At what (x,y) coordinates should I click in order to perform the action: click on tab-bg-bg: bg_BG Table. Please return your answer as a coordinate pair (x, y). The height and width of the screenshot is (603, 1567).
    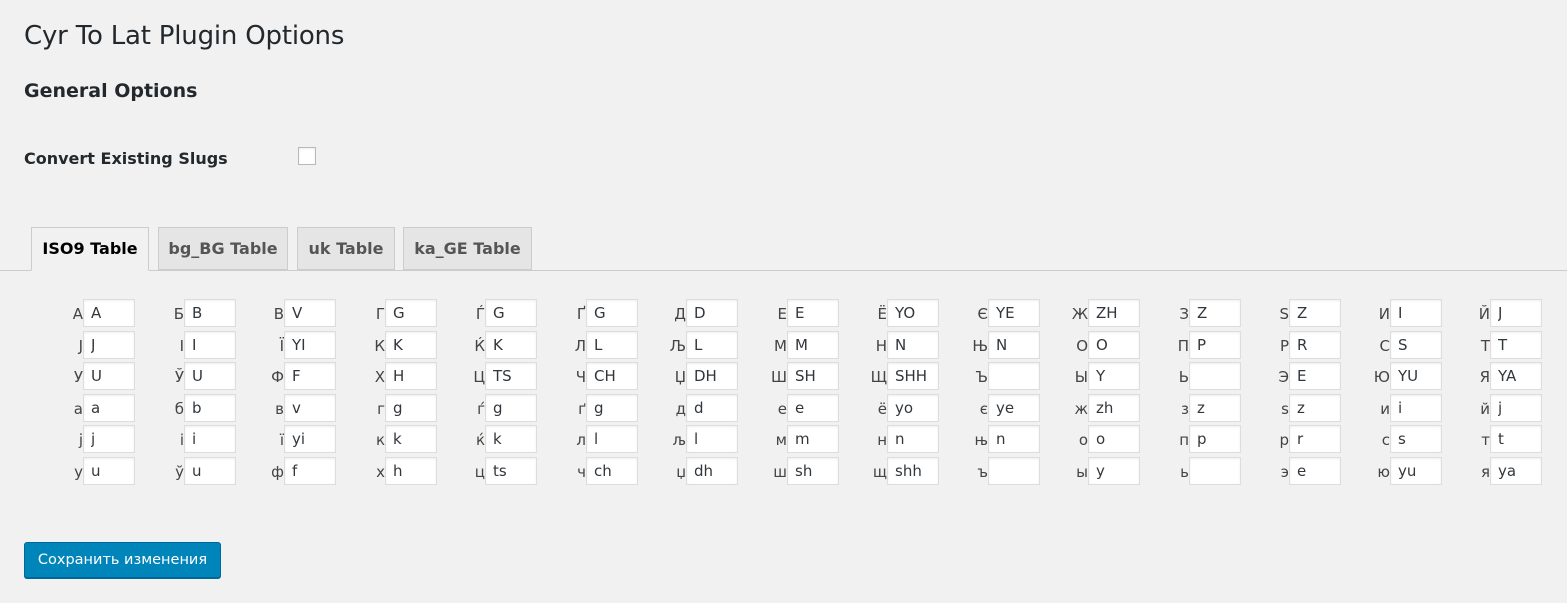
    Looking at the image, I should click on (223, 248).